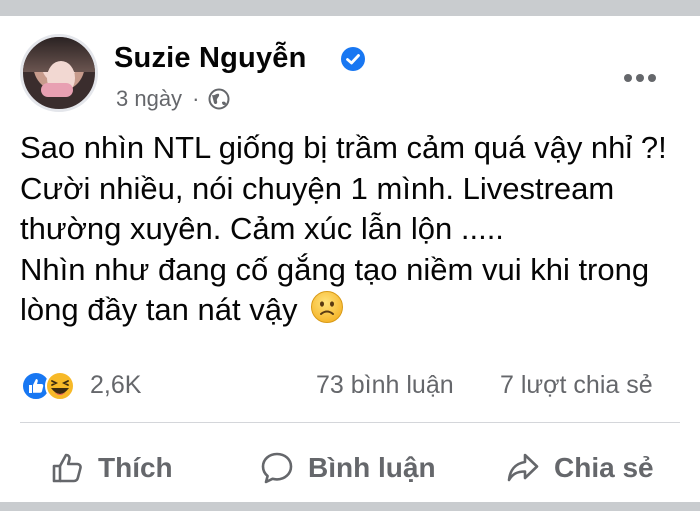 This screenshot has width=700, height=511. I want to click on thumbs-up-icon, so click(67, 468).